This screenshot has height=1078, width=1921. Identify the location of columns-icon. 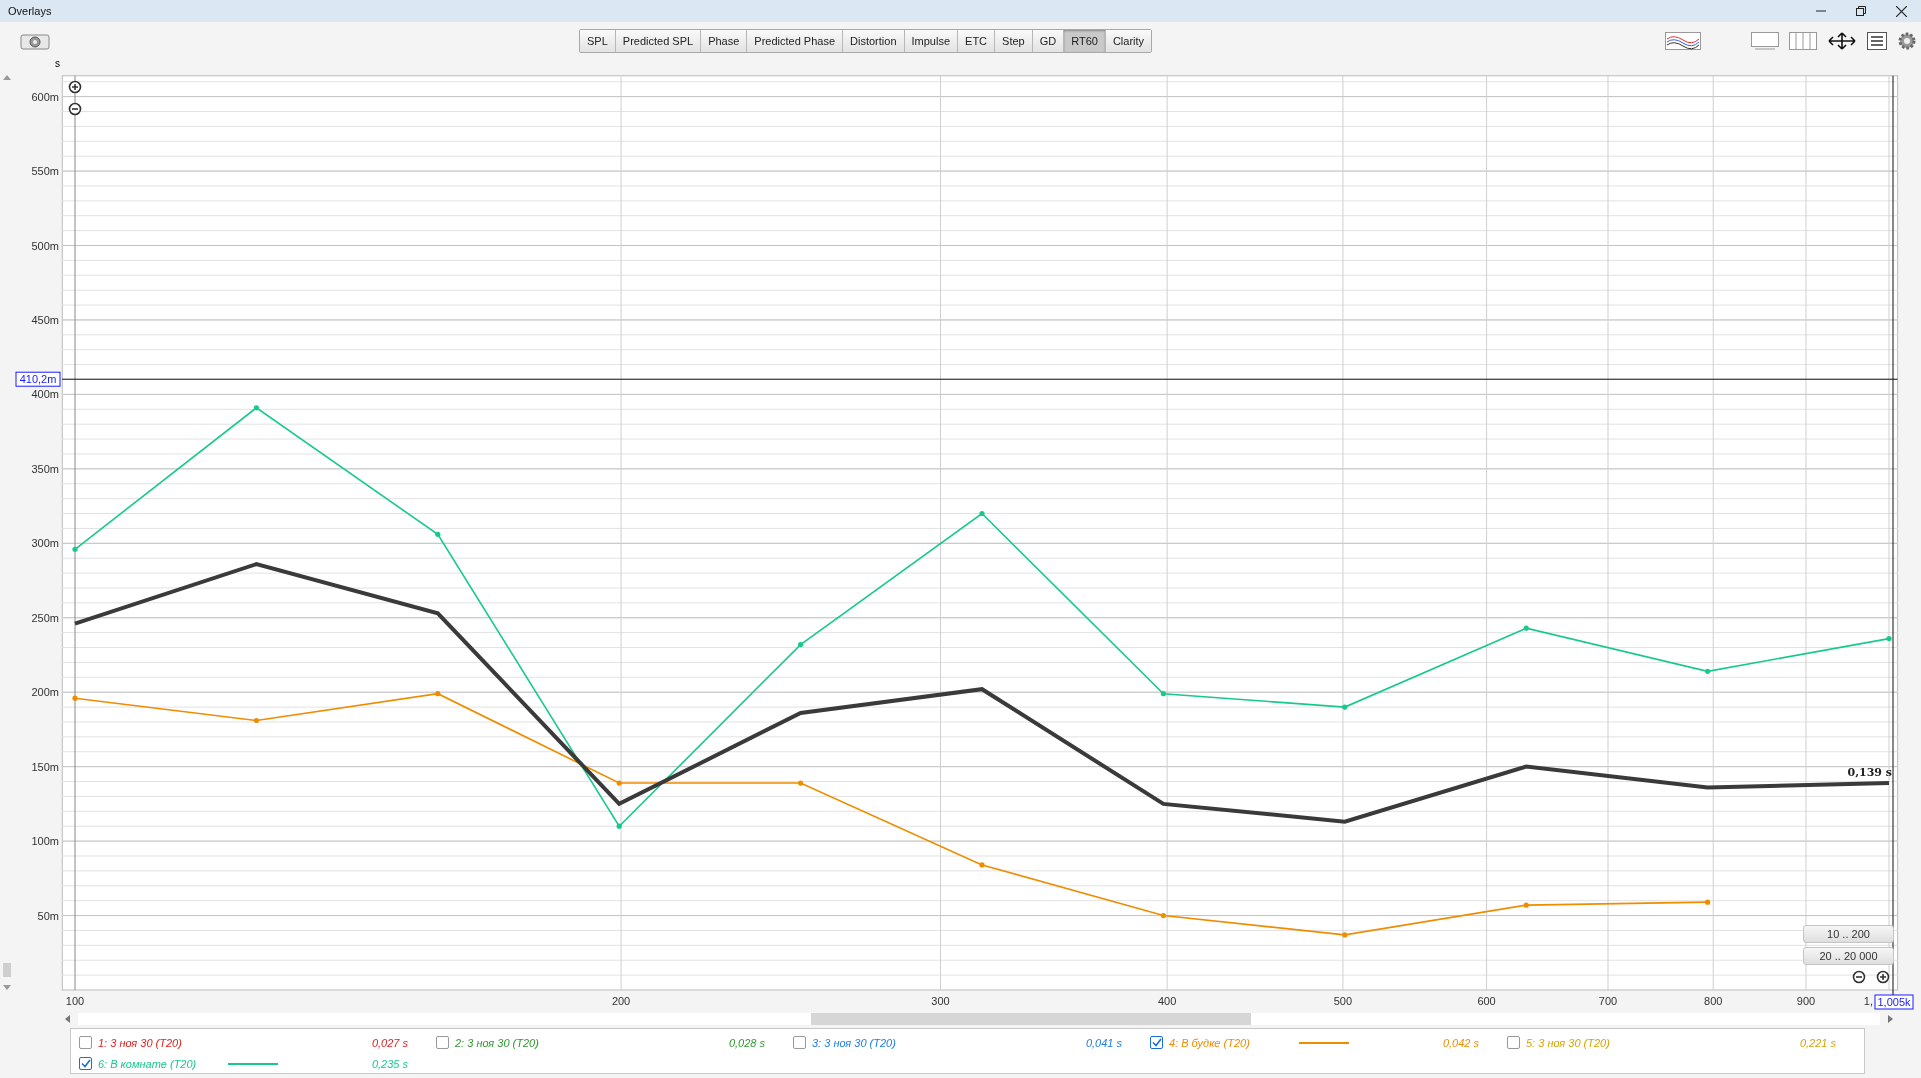
(1803, 41).